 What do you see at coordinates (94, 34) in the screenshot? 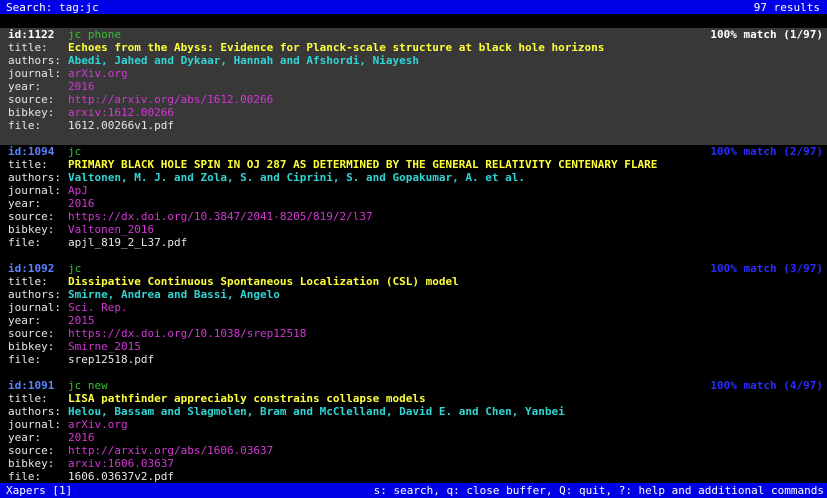
I see `entry-tags: jc phone` at bounding box center [94, 34].